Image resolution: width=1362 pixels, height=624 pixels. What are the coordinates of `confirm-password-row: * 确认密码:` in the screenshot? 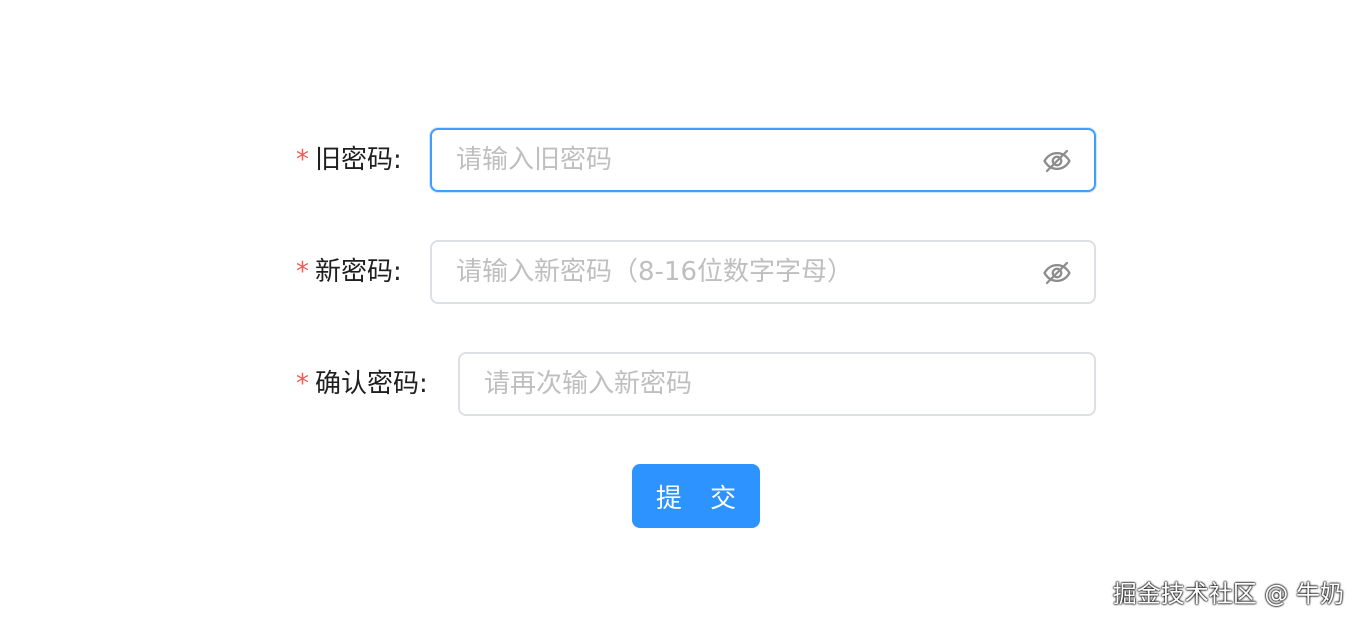 It's located at (681, 384).